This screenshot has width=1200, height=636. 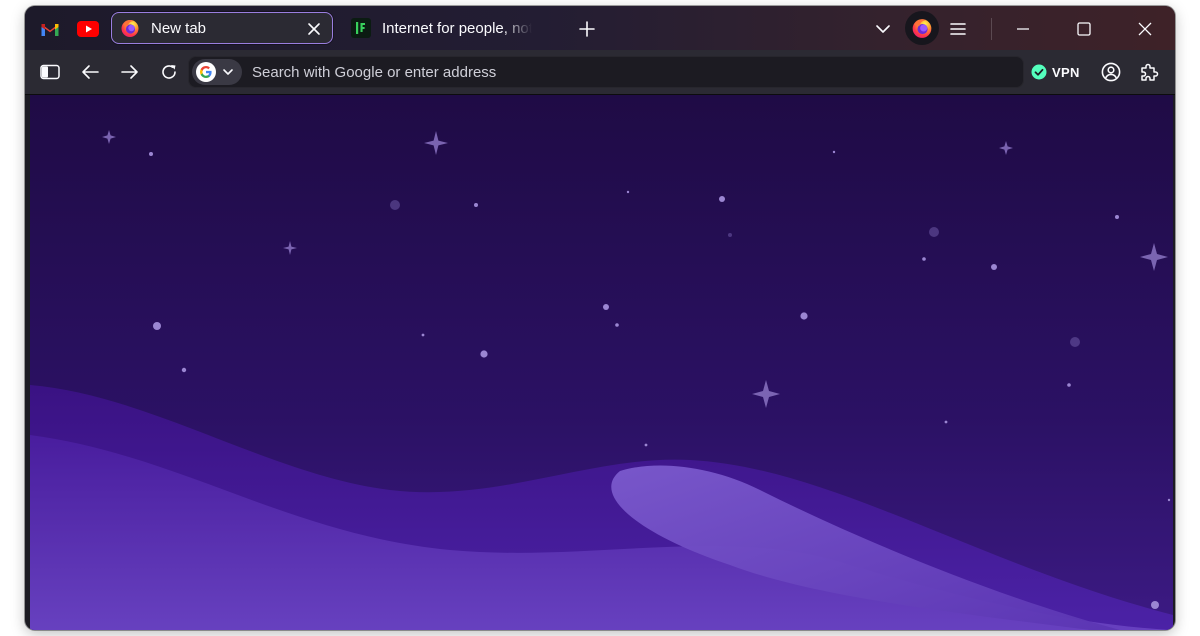 I want to click on app-menu-button, so click(x=958, y=29).